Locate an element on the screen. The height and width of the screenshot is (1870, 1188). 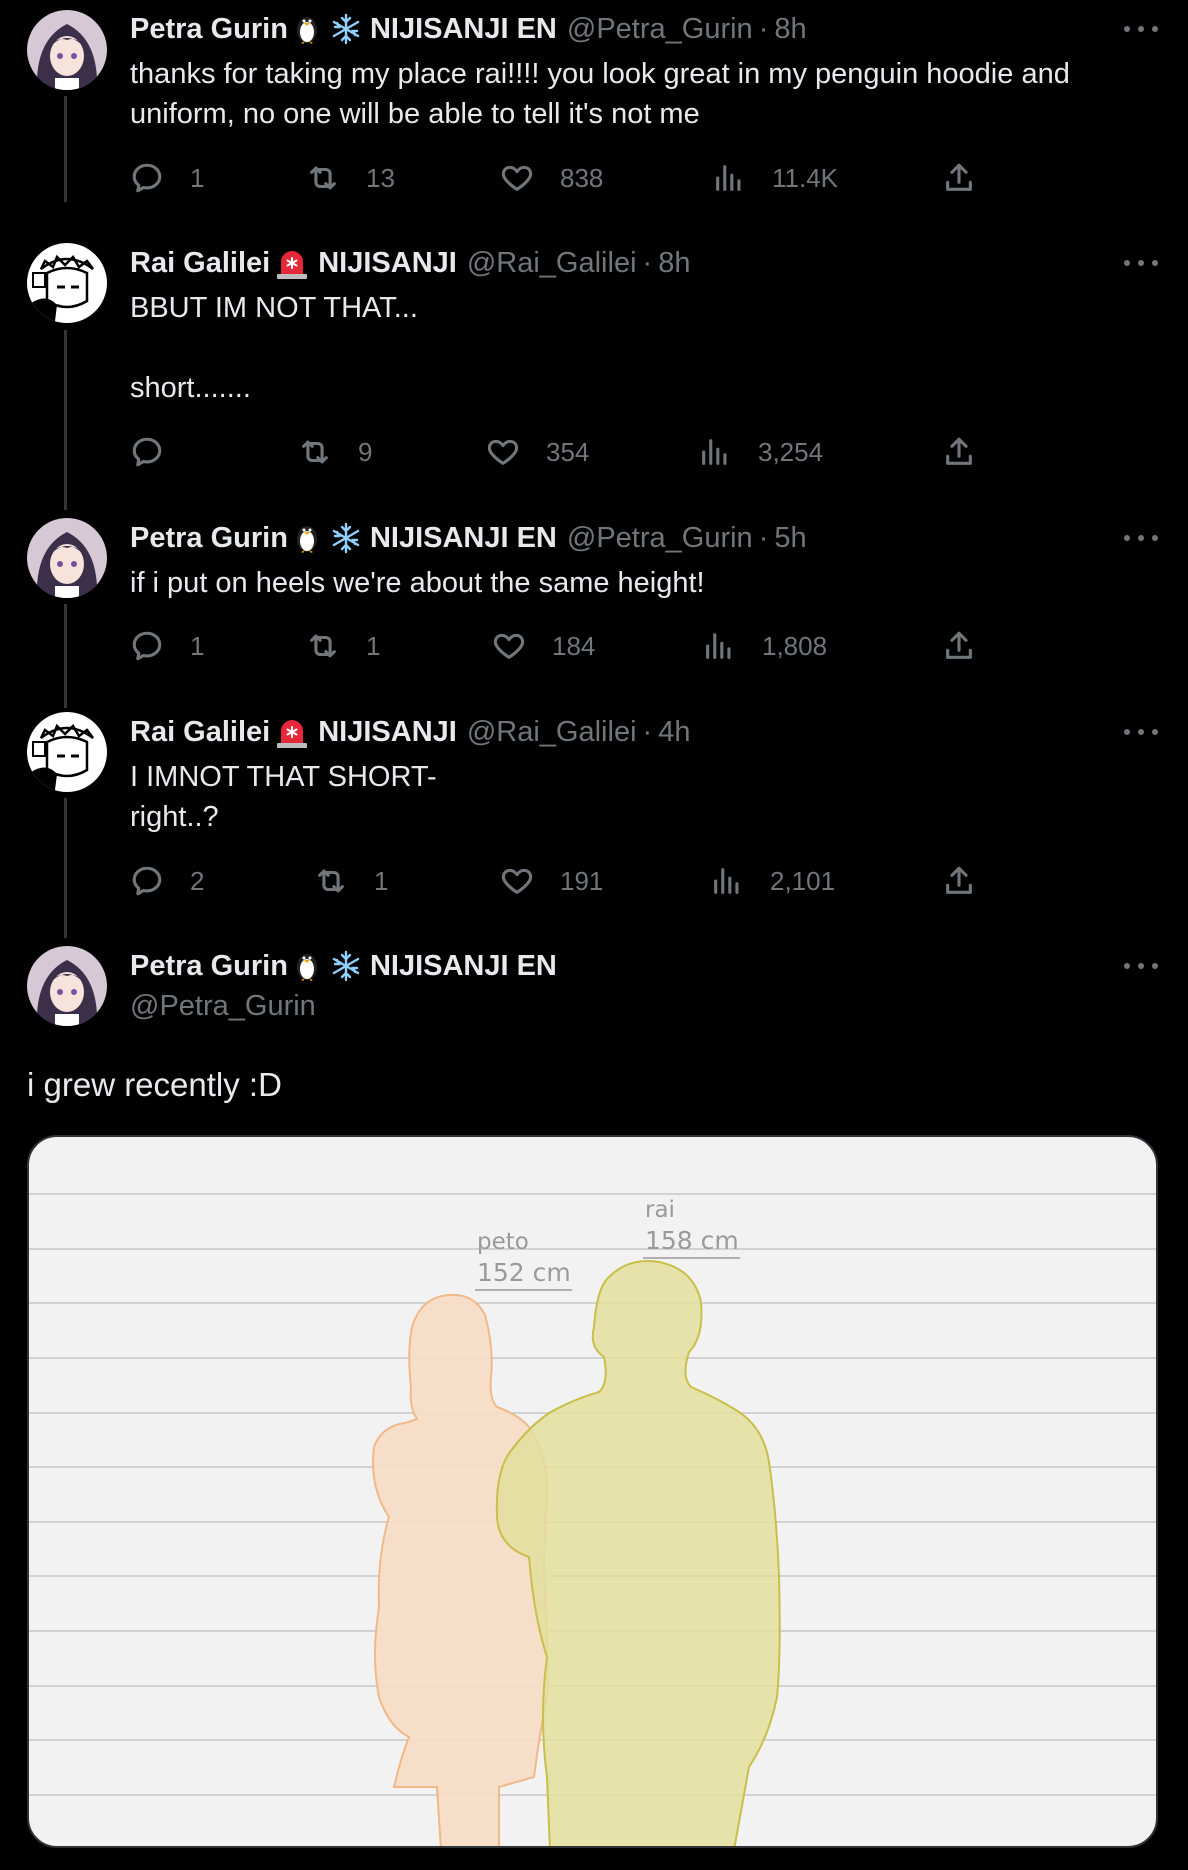
views-button: 1,808 is located at coordinates (764, 646).